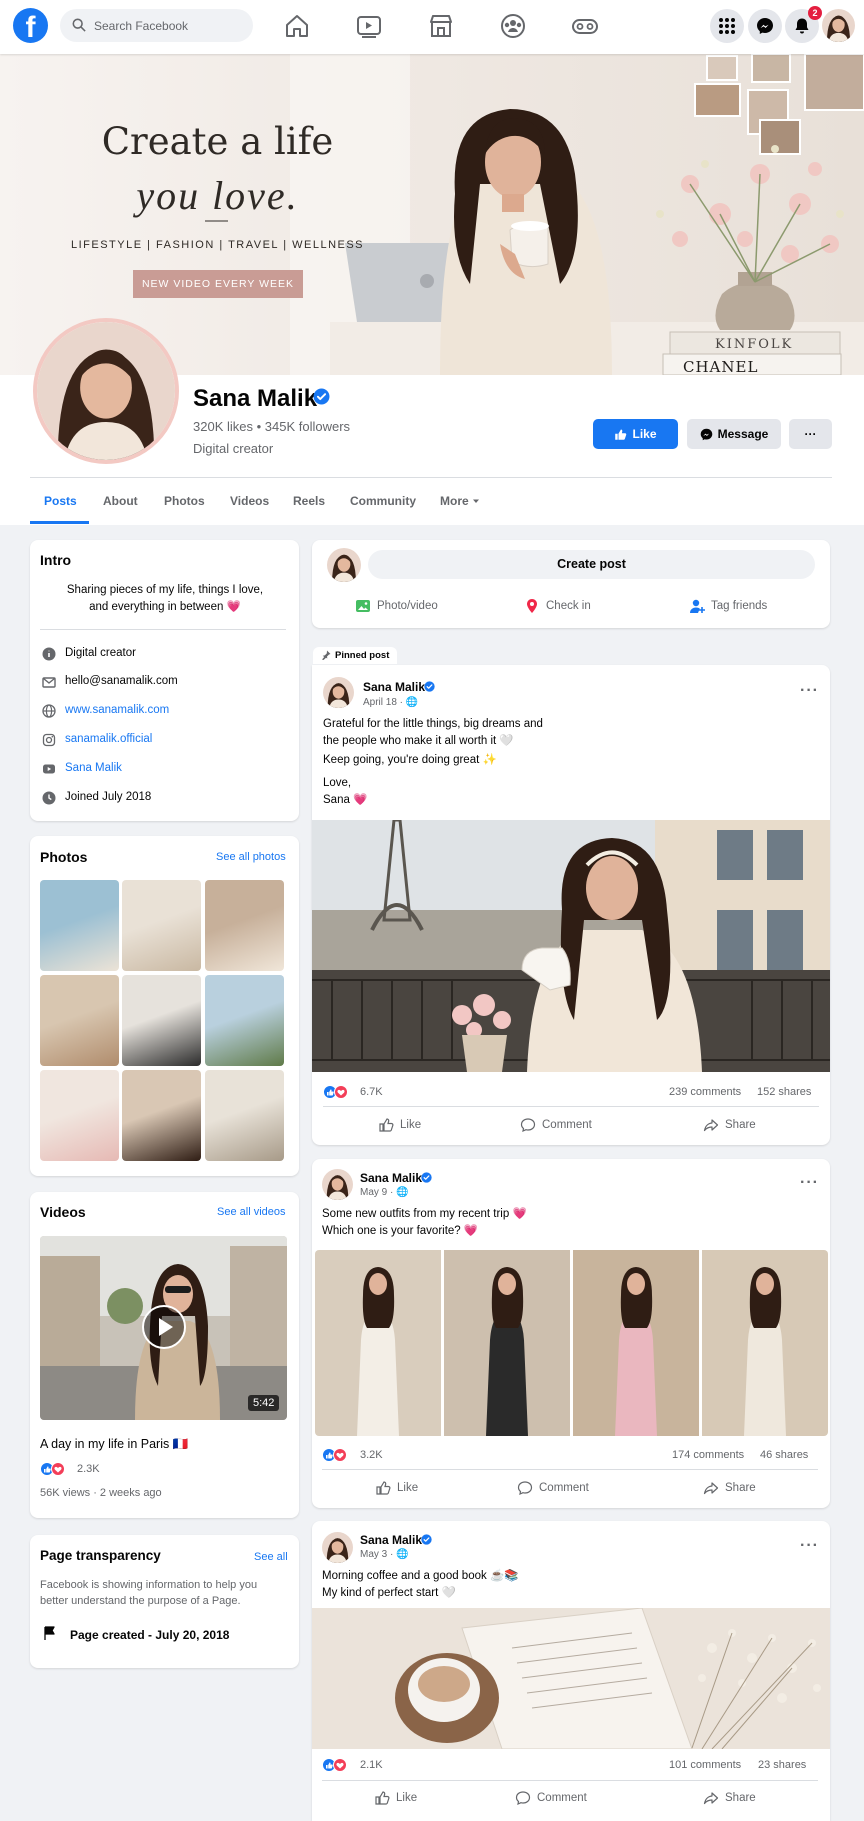 The width and height of the screenshot is (864, 1821). What do you see at coordinates (162, 770) in the screenshot?
I see `intro-youtube-link: Sana Malik` at bounding box center [162, 770].